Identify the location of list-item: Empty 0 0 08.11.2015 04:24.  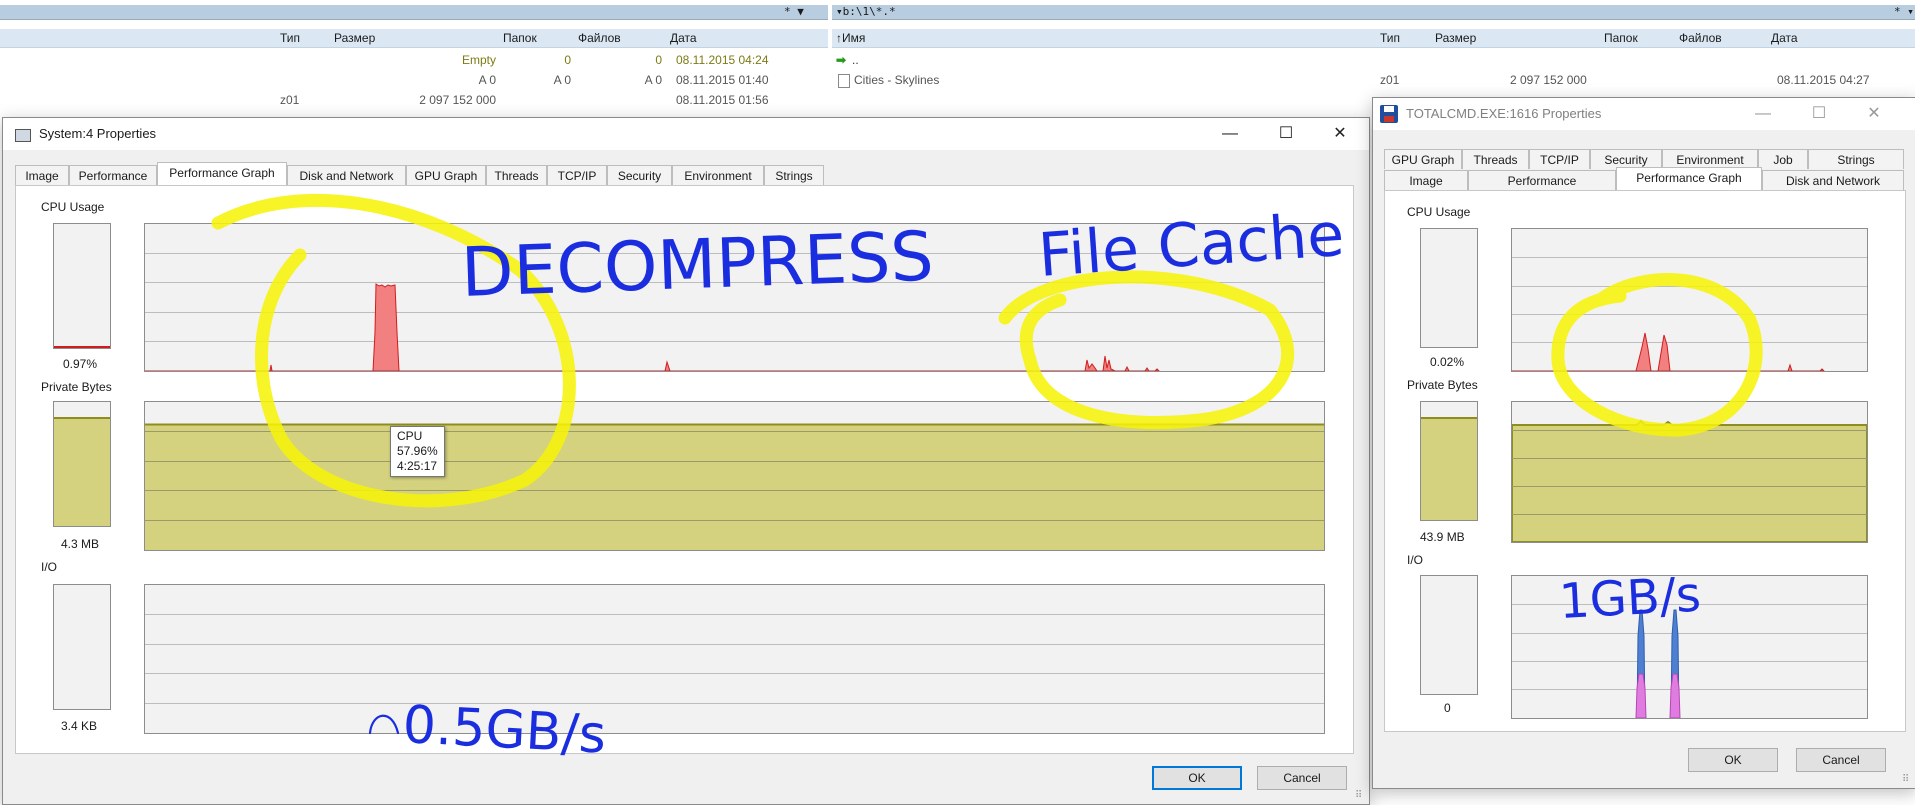
(414, 60).